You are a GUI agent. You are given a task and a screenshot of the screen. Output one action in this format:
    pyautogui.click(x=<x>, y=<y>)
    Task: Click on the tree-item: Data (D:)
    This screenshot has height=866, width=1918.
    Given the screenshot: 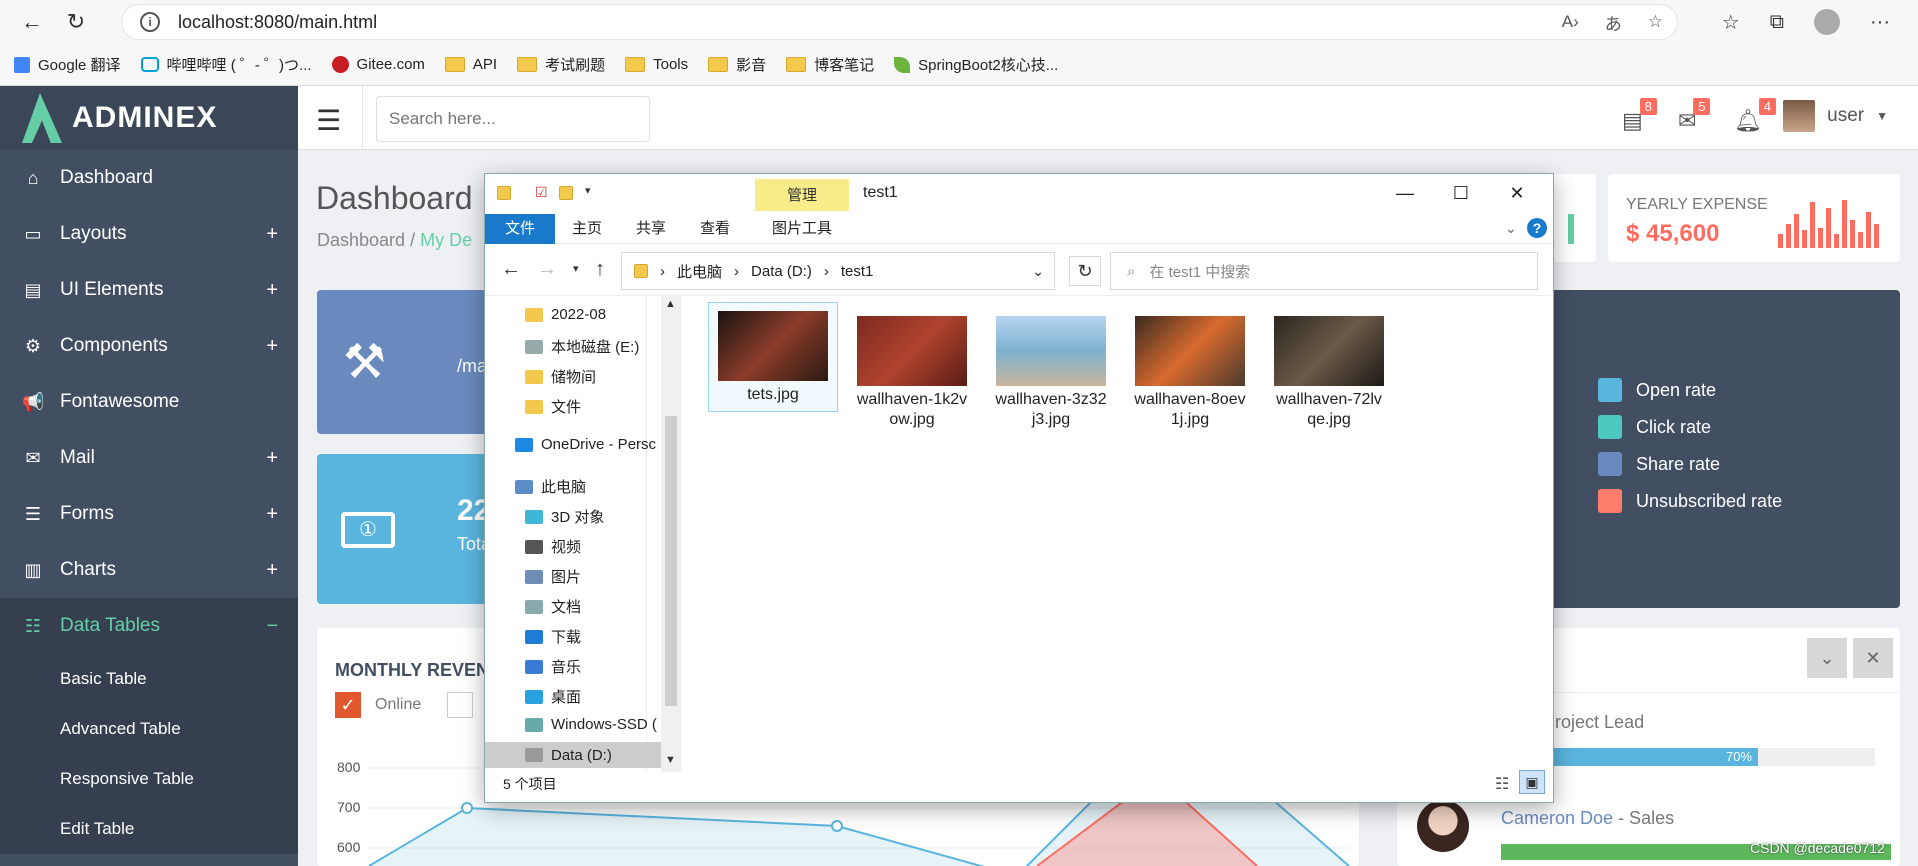 What is the action you would take?
    pyautogui.click(x=573, y=755)
    